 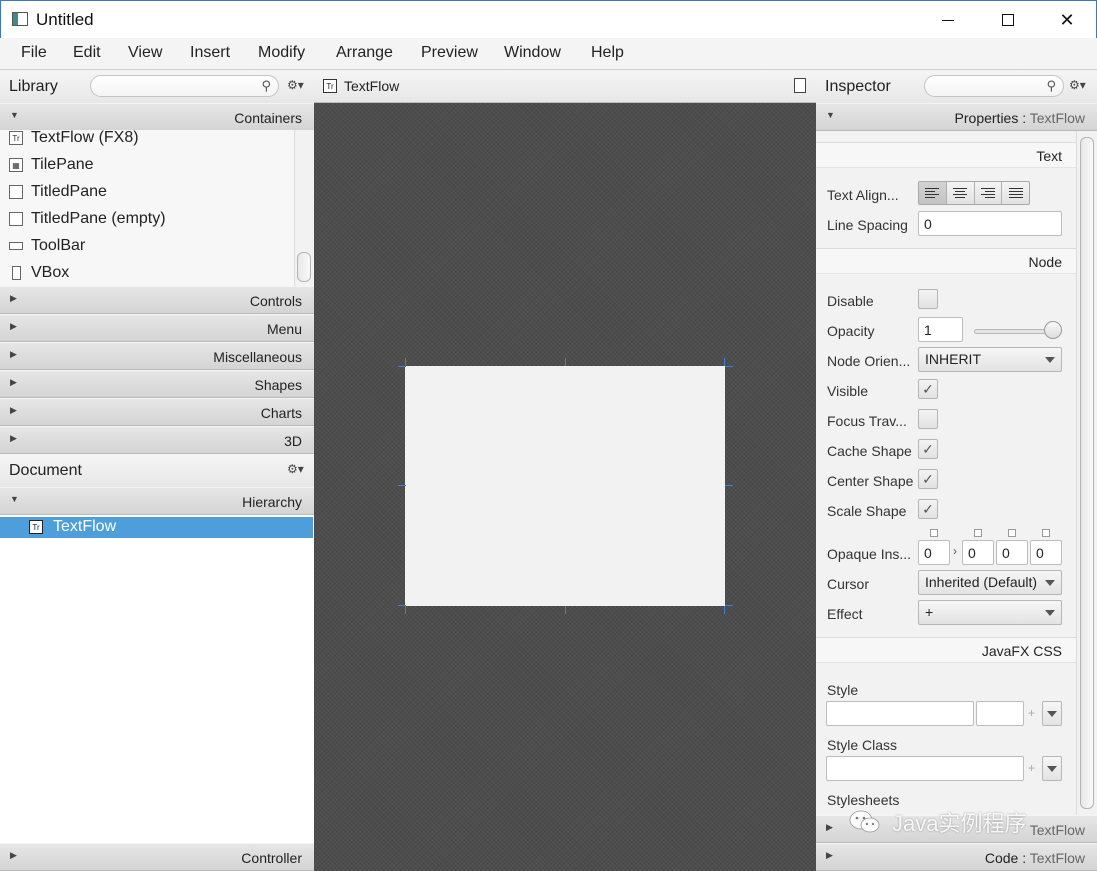 I want to click on menu-edit: Edit, so click(x=87, y=53).